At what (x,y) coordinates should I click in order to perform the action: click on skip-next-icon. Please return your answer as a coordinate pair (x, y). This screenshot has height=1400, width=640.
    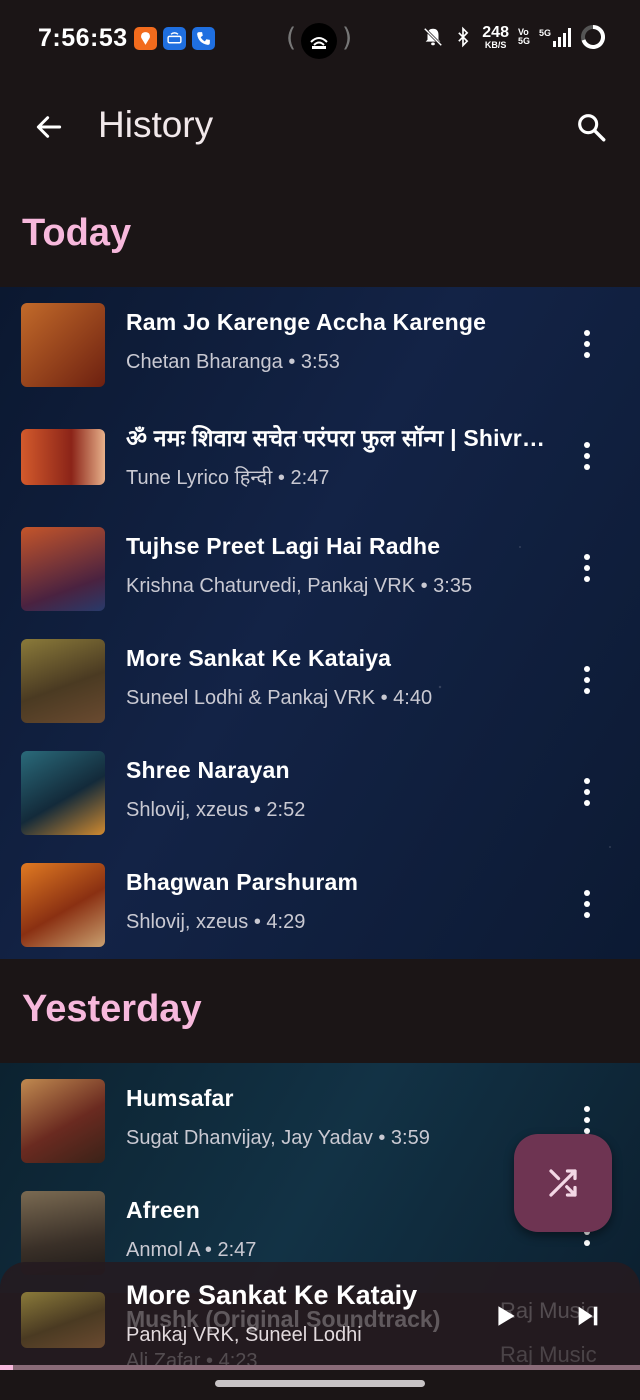
    Looking at the image, I should click on (588, 1316).